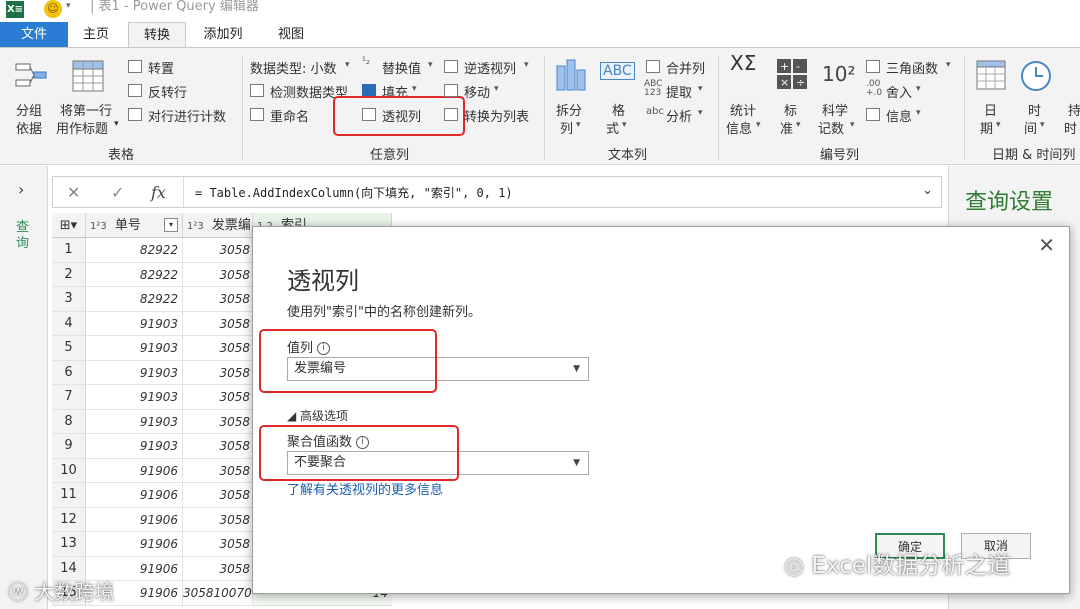 The height and width of the screenshot is (609, 1080). What do you see at coordinates (69, 348) in the screenshot?
I see `row-number: 5` at bounding box center [69, 348].